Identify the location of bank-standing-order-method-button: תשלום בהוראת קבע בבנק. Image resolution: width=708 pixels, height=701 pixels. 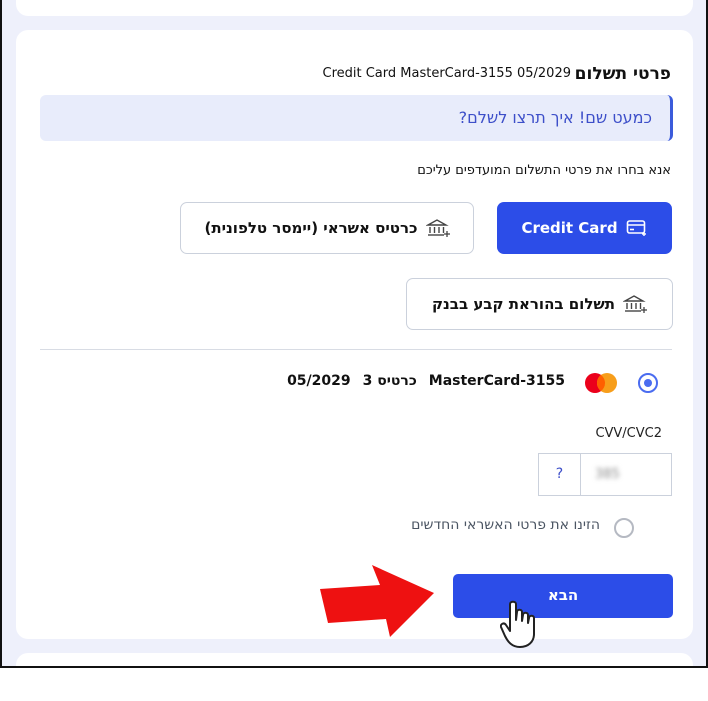
(539, 304).